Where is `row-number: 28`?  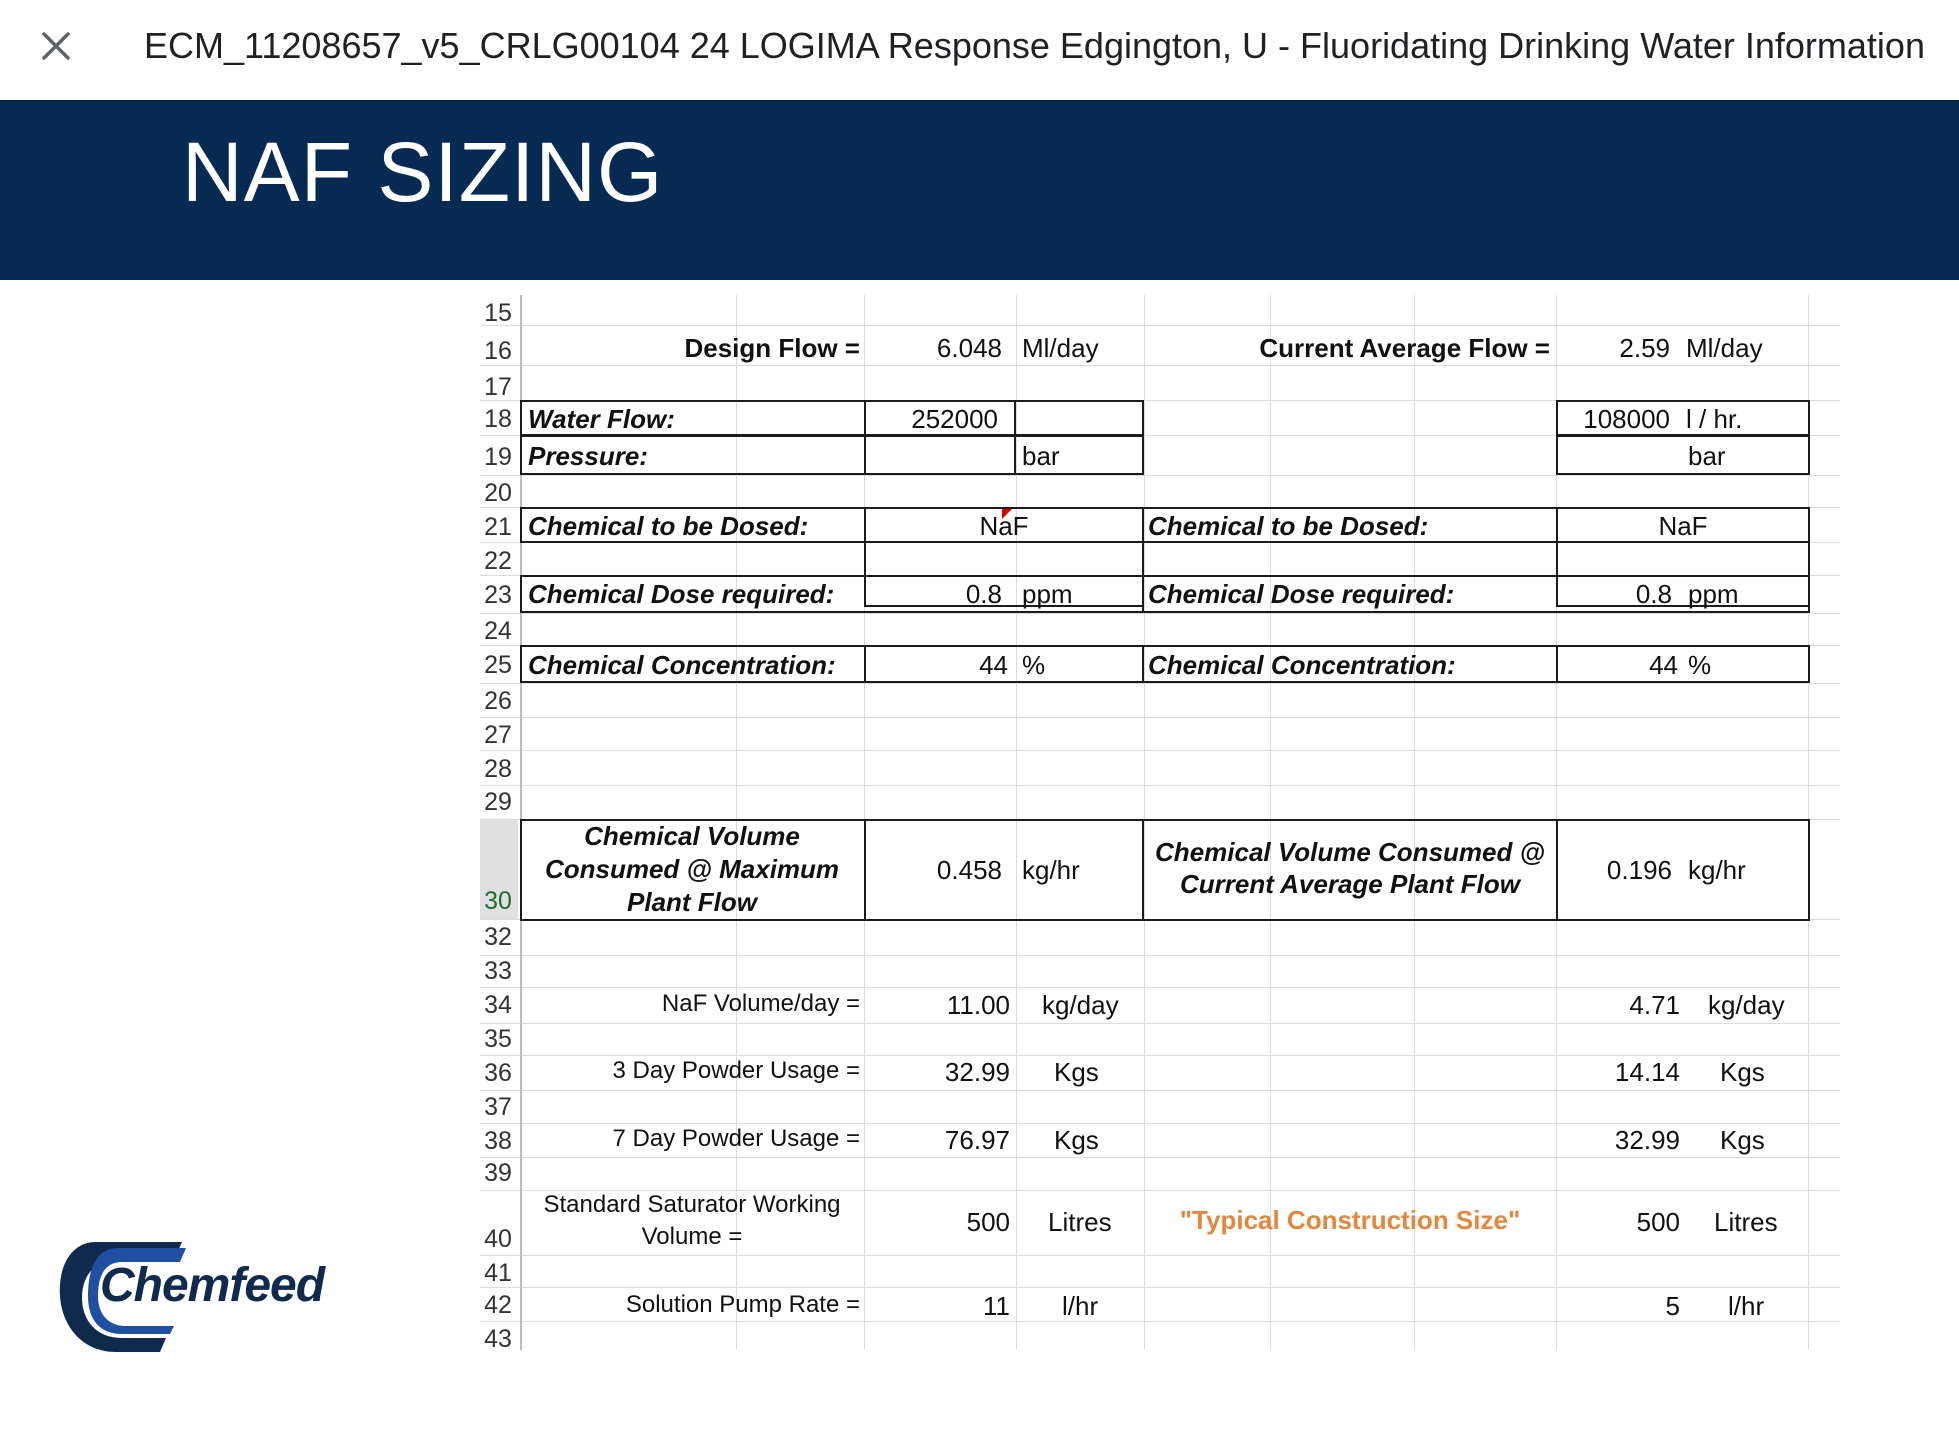 row-number: 28 is located at coordinates (498, 769).